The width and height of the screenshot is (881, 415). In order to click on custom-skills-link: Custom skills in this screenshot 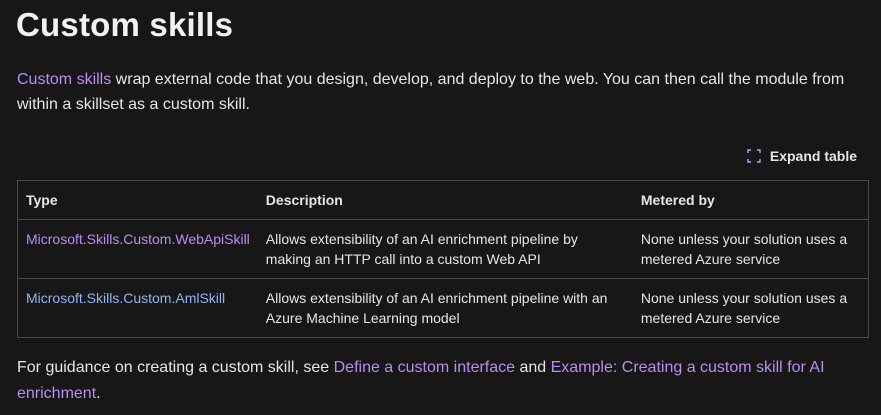, I will do `click(64, 79)`.